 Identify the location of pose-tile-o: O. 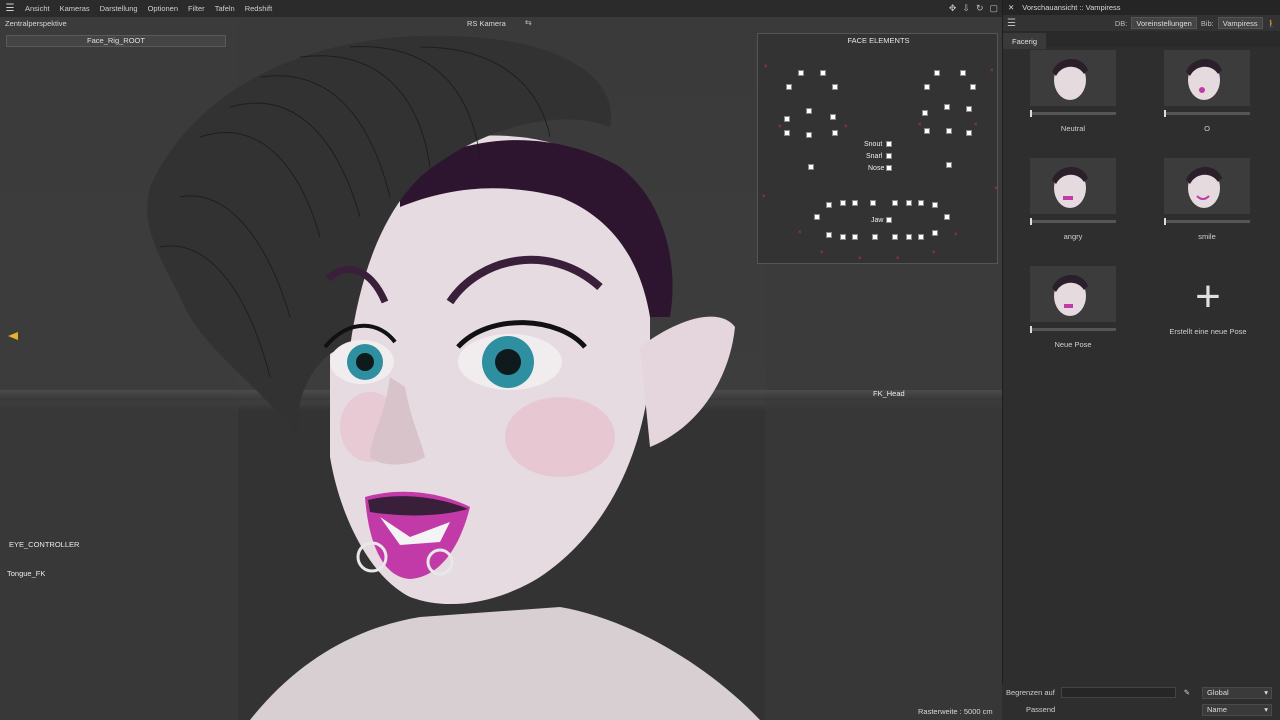
(1207, 91).